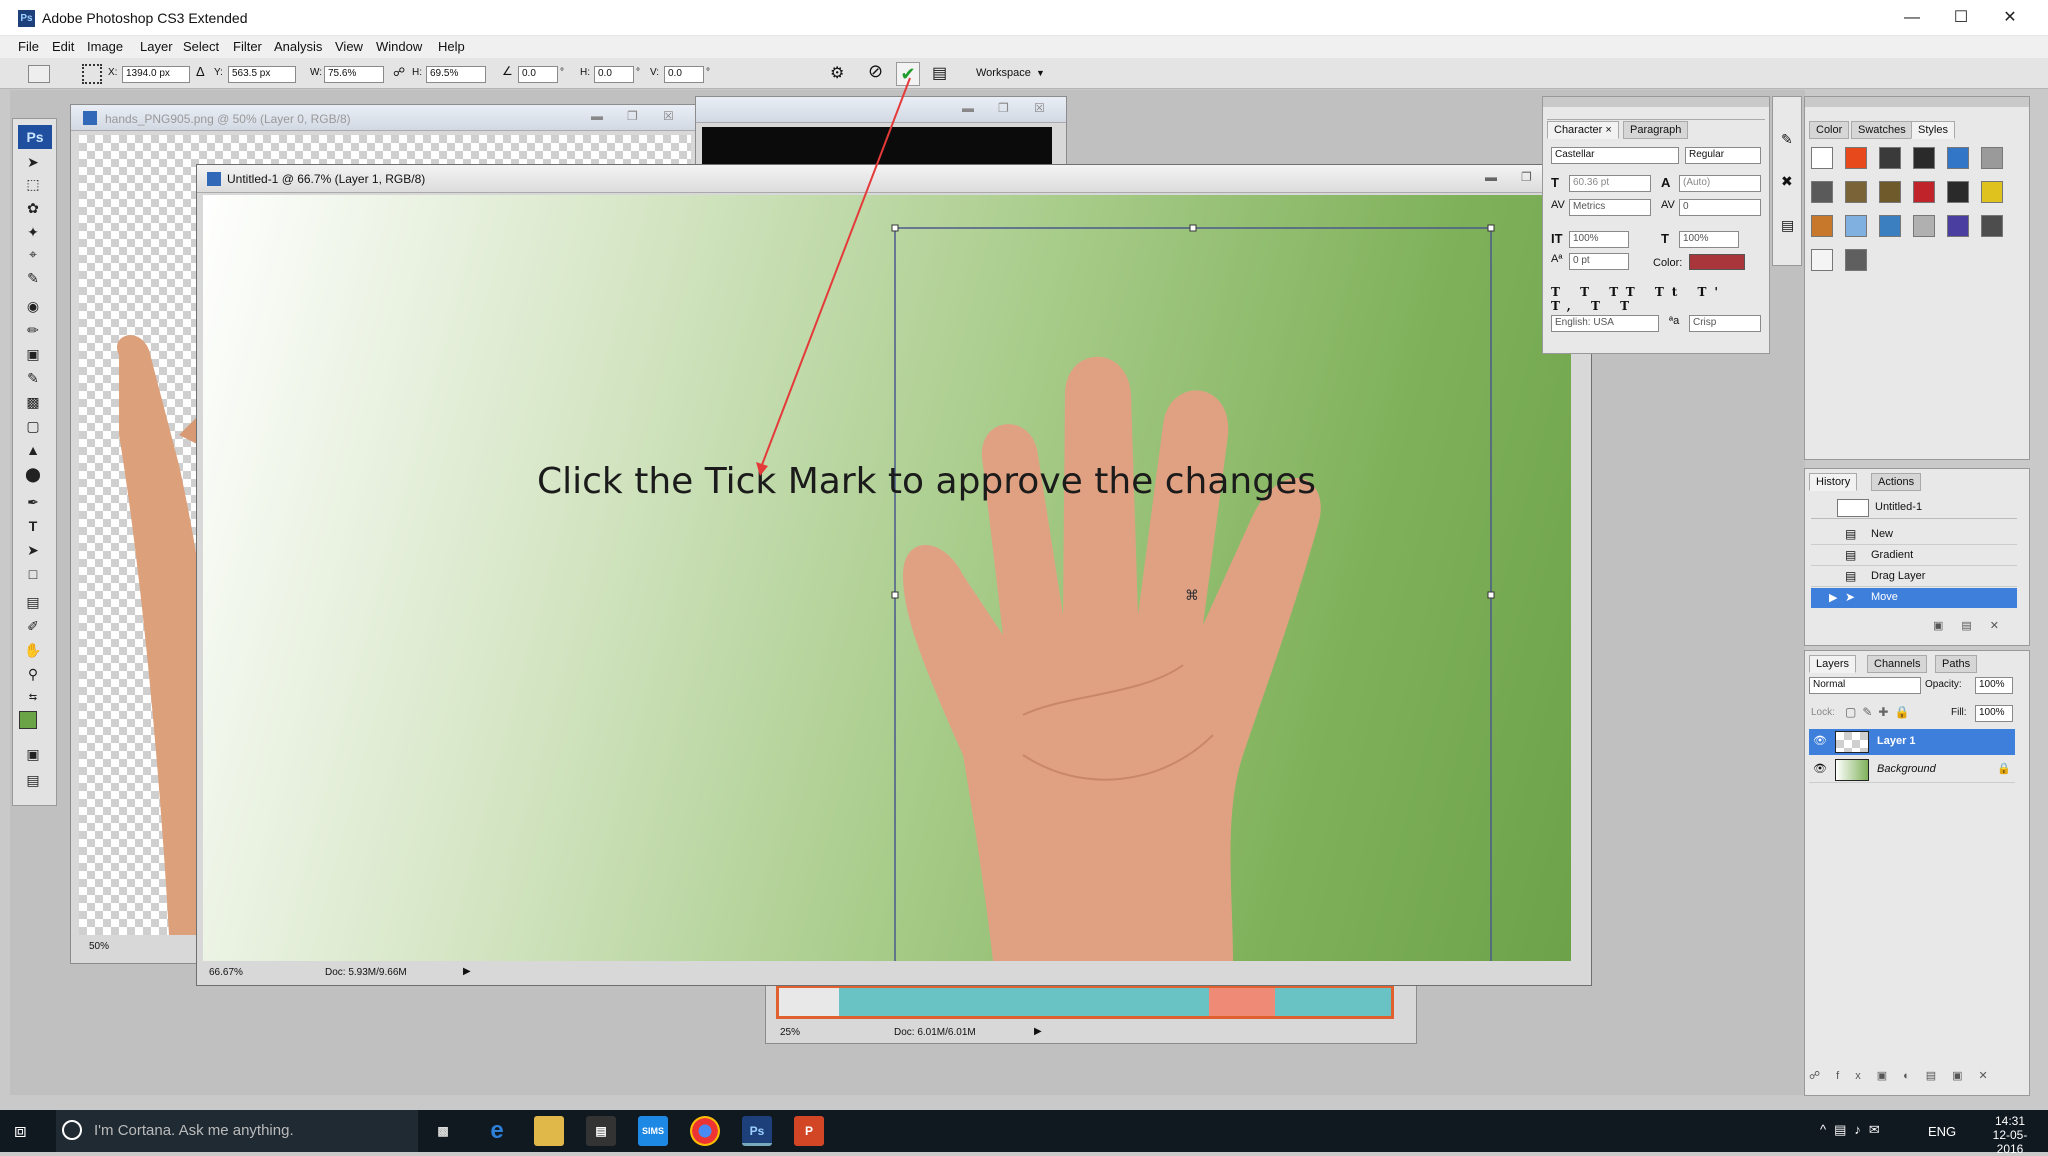 This screenshot has width=2048, height=1156. I want to click on eraser-tool-icon: ▩, so click(33, 402).